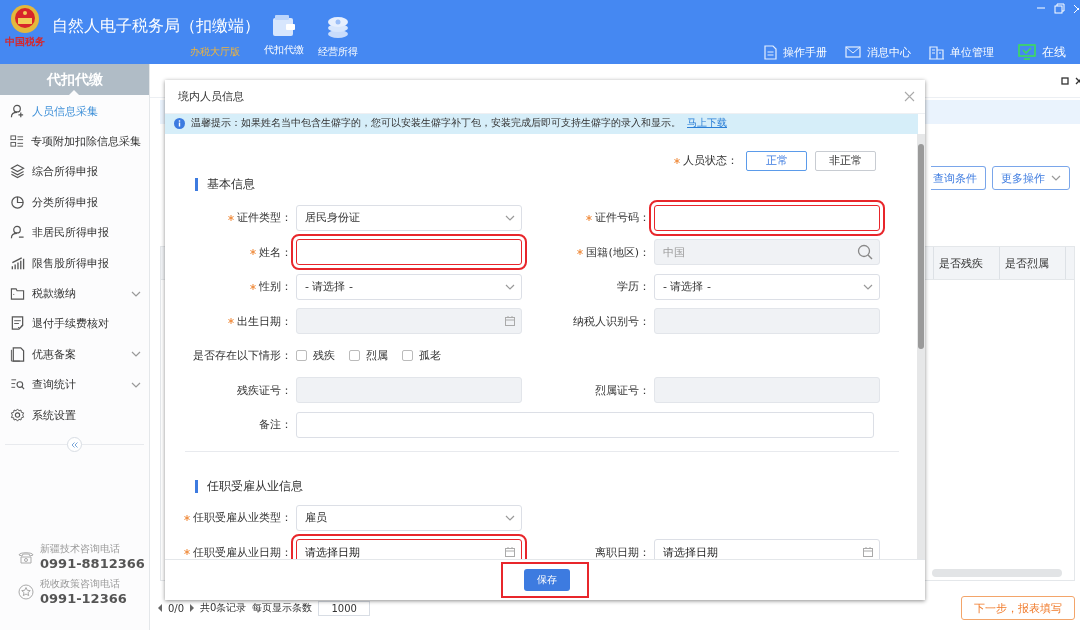 The image size is (1080, 630). I want to click on close-icon, so click(1077, 80).